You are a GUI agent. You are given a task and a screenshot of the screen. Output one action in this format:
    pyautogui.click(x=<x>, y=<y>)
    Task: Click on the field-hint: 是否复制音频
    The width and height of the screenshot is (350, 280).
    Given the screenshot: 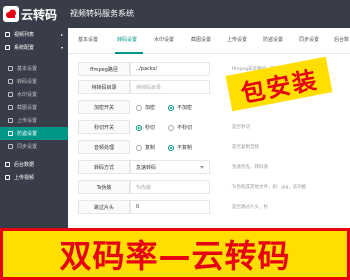 What is the action you would take?
    pyautogui.click(x=245, y=147)
    